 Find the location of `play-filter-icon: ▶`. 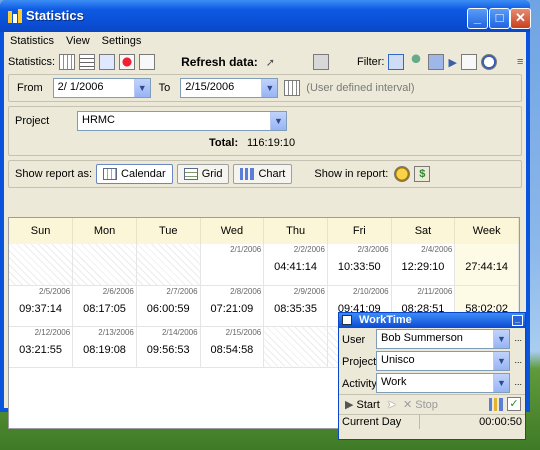

play-filter-icon: ▶ is located at coordinates (452, 62).